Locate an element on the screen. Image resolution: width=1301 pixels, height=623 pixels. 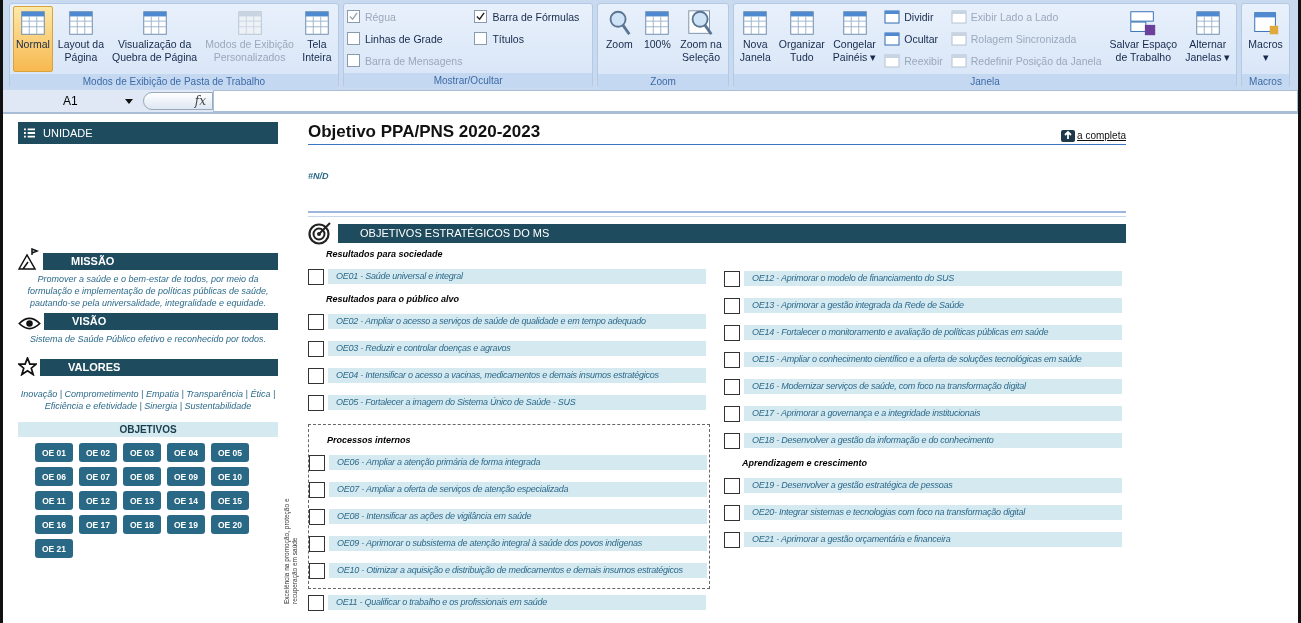
objective-button: OE 10 is located at coordinates (230, 476).